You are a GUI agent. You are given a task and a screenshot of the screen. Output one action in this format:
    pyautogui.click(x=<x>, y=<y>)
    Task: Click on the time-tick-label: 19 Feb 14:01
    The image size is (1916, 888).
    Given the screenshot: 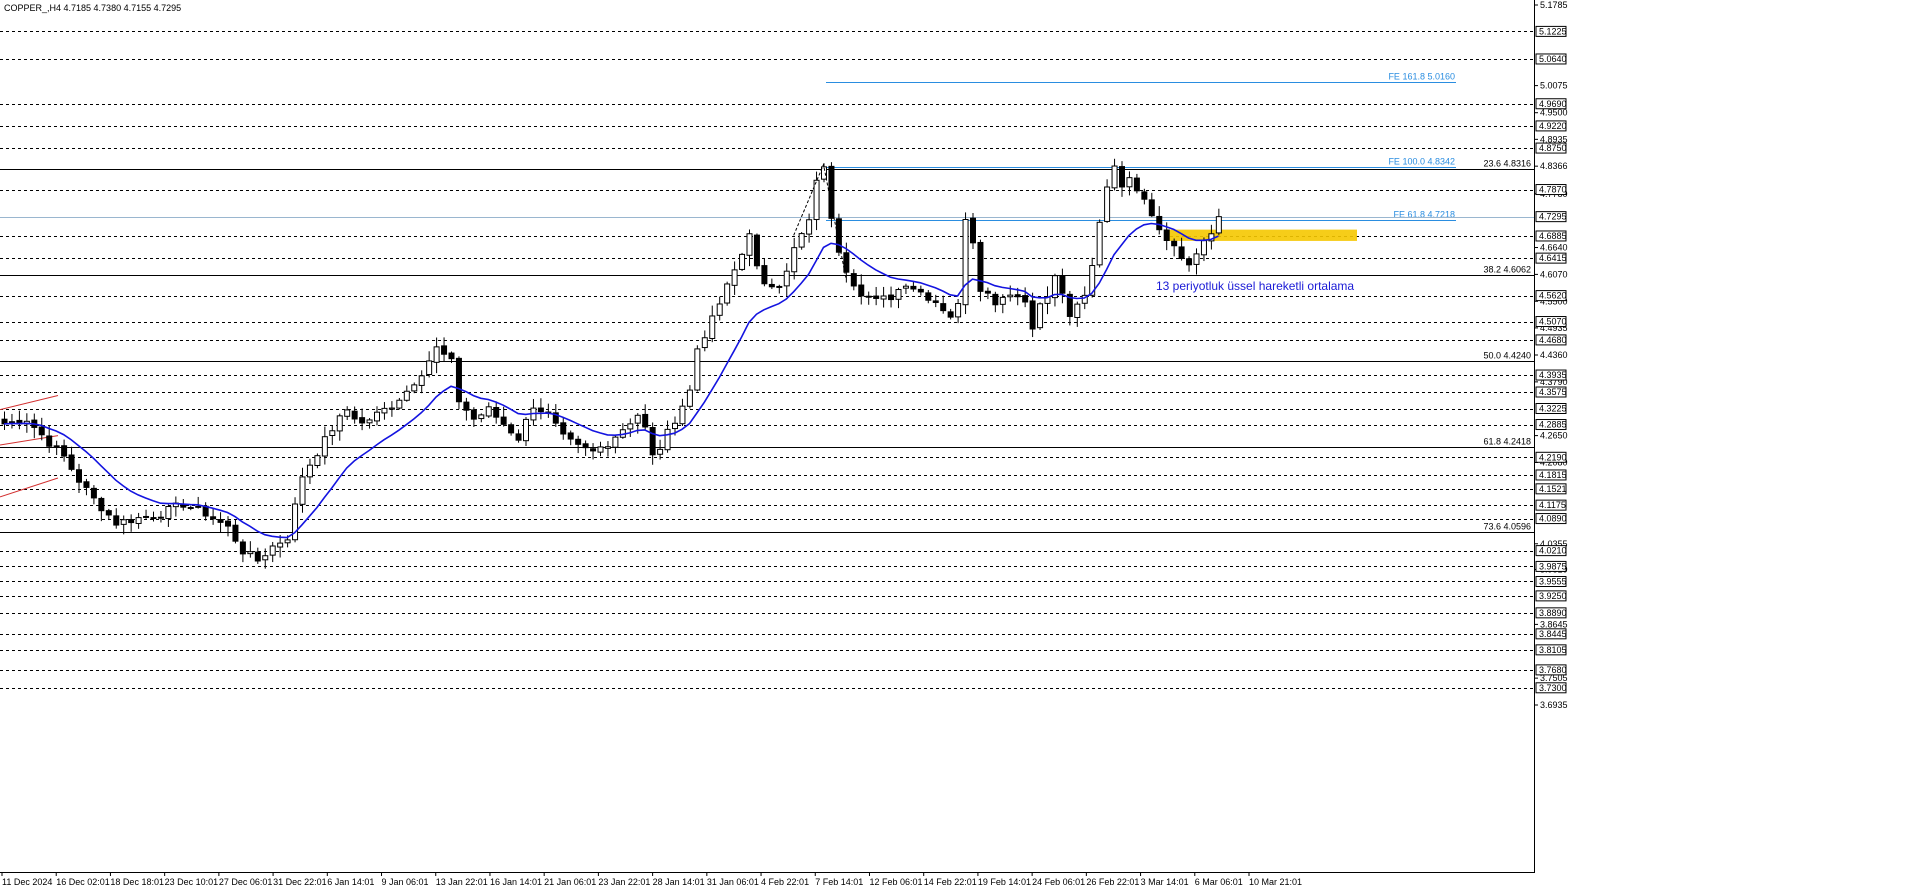 What is the action you would take?
    pyautogui.click(x=1004, y=882)
    